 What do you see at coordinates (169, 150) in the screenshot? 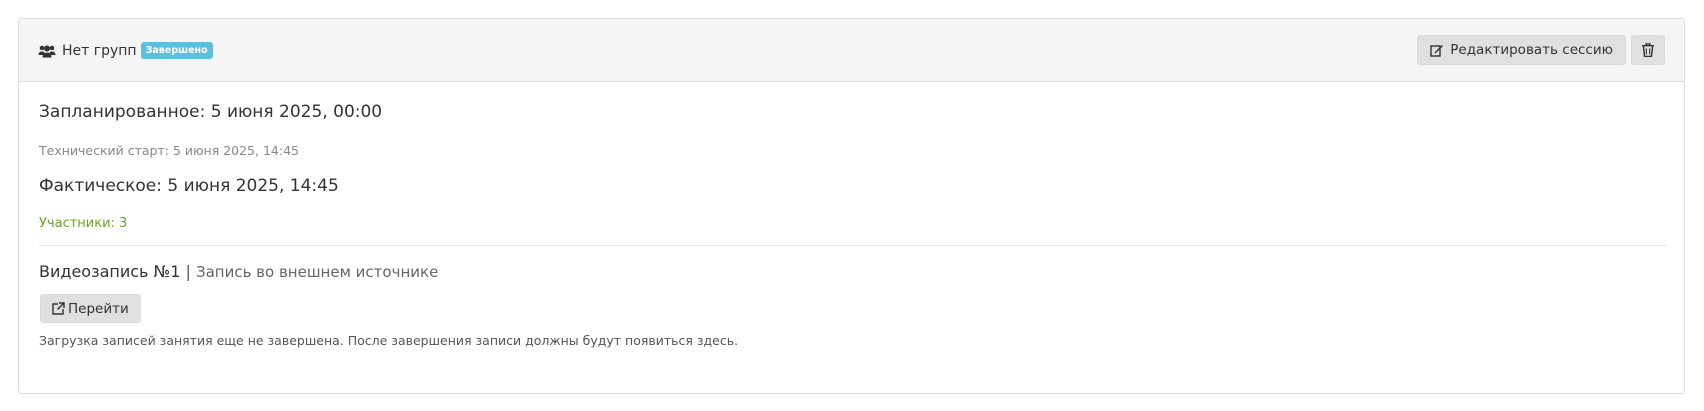
I see `technical-start-time: Технический старт: 5 июня 2025, 14:45` at bounding box center [169, 150].